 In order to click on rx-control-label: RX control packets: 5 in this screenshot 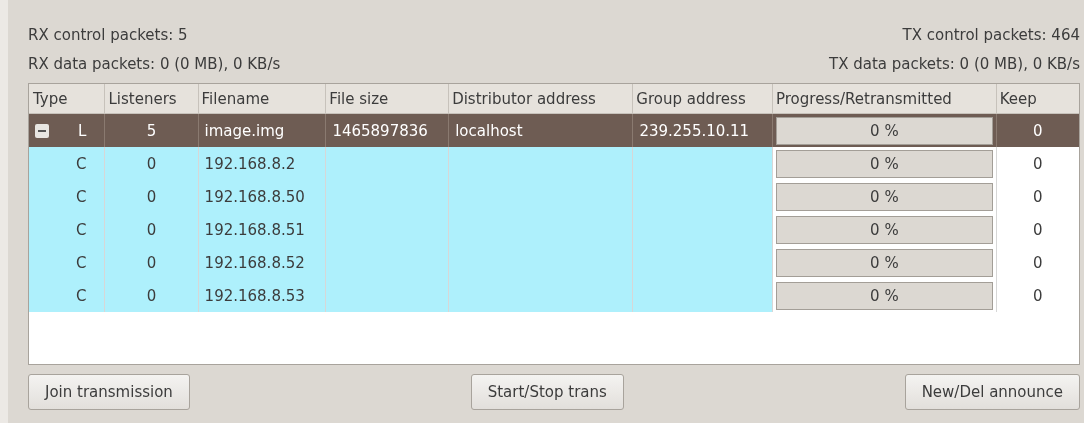, I will do `click(108, 34)`.